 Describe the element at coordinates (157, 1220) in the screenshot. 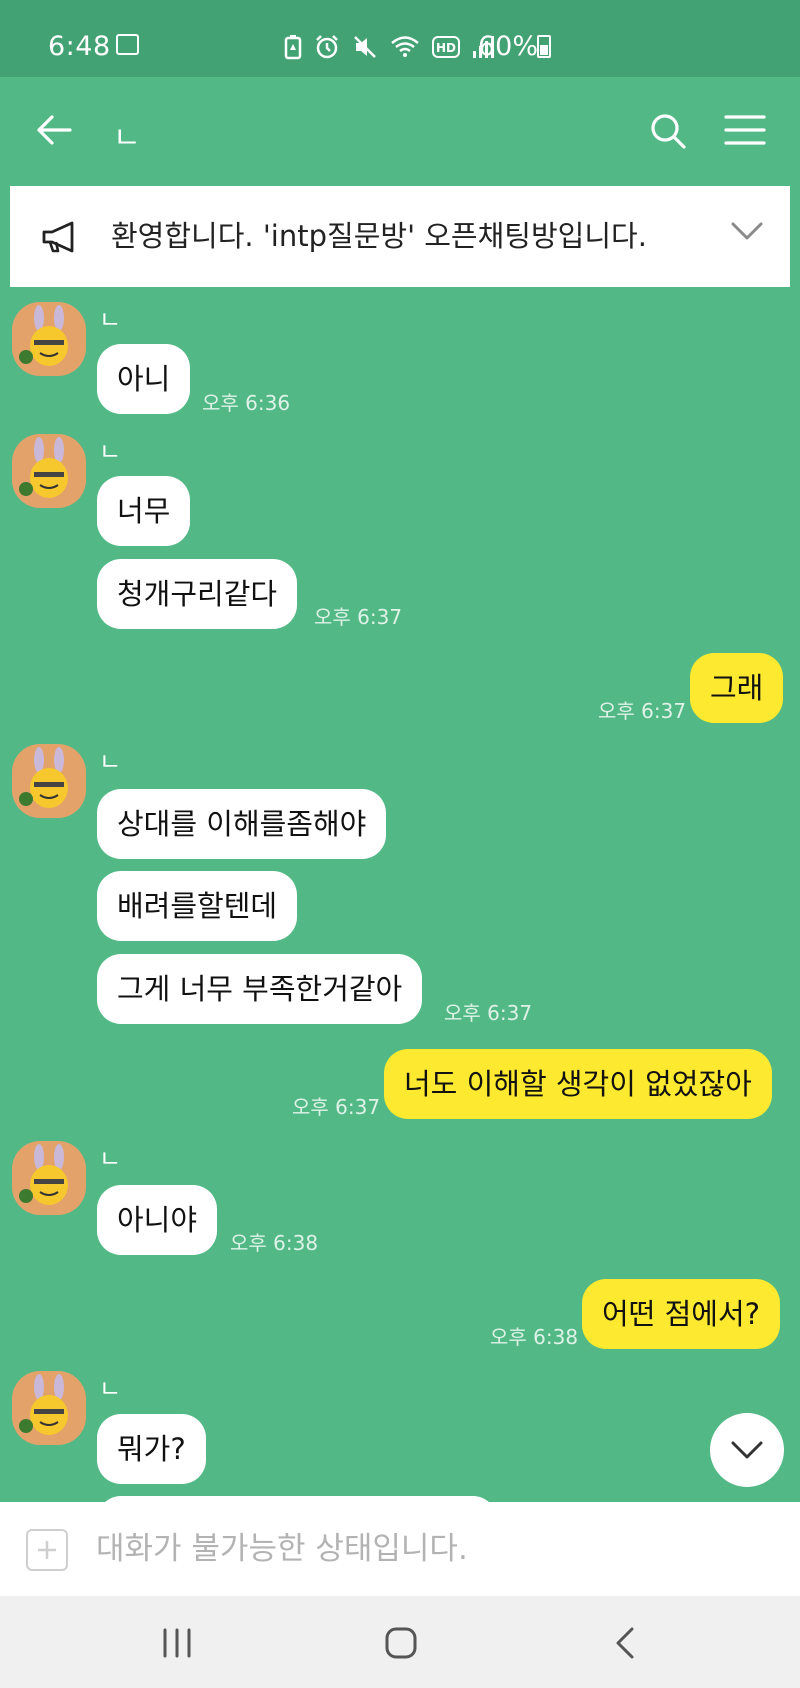

I see `message-bubble-incoming: 아니야` at that location.